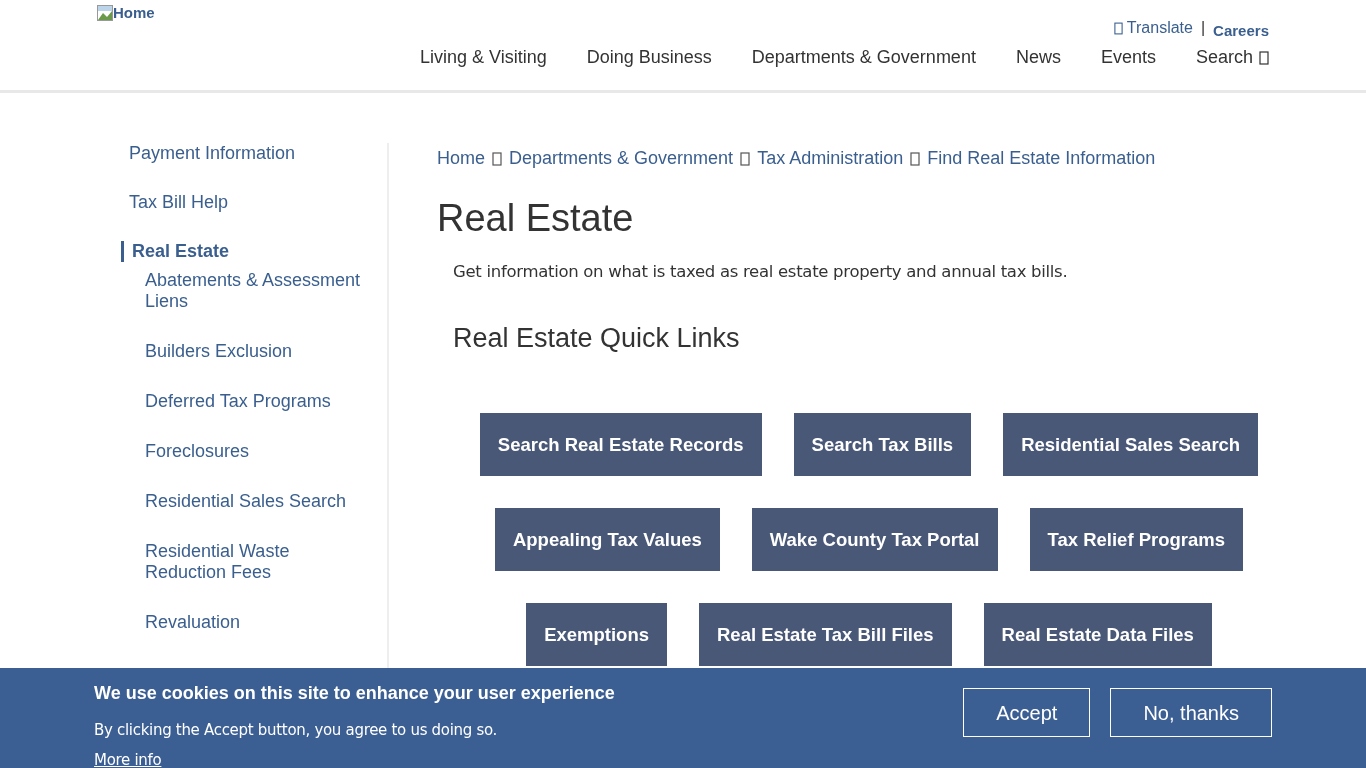 This screenshot has height=768, width=1366. What do you see at coordinates (649, 57) in the screenshot?
I see `nav-link: Doing Business` at bounding box center [649, 57].